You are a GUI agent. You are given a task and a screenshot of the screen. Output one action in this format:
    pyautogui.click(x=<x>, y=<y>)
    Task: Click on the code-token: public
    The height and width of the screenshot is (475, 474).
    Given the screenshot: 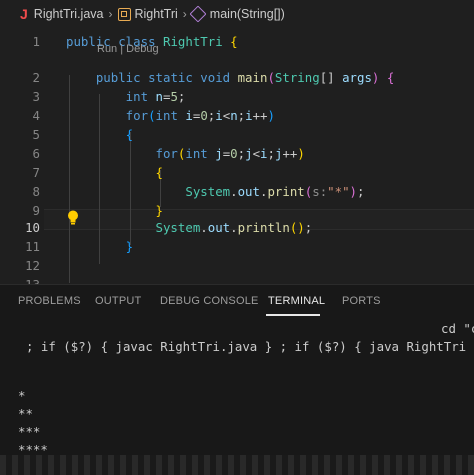 What is the action you would take?
    pyautogui.click(x=103, y=77)
    